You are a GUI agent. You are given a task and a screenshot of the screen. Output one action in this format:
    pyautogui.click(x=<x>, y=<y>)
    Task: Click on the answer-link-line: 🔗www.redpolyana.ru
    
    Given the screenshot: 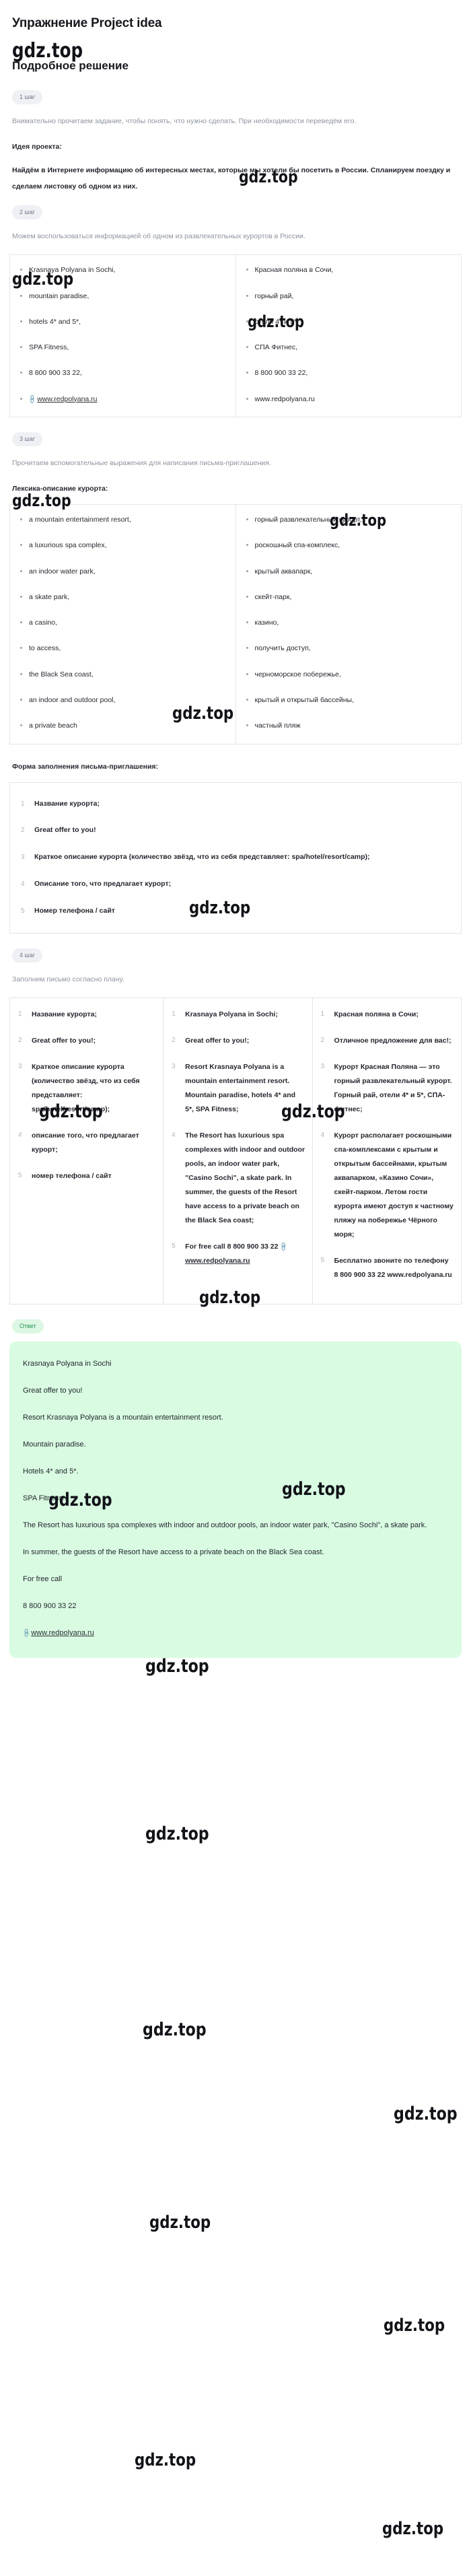 What is the action you would take?
    pyautogui.click(x=235, y=1633)
    